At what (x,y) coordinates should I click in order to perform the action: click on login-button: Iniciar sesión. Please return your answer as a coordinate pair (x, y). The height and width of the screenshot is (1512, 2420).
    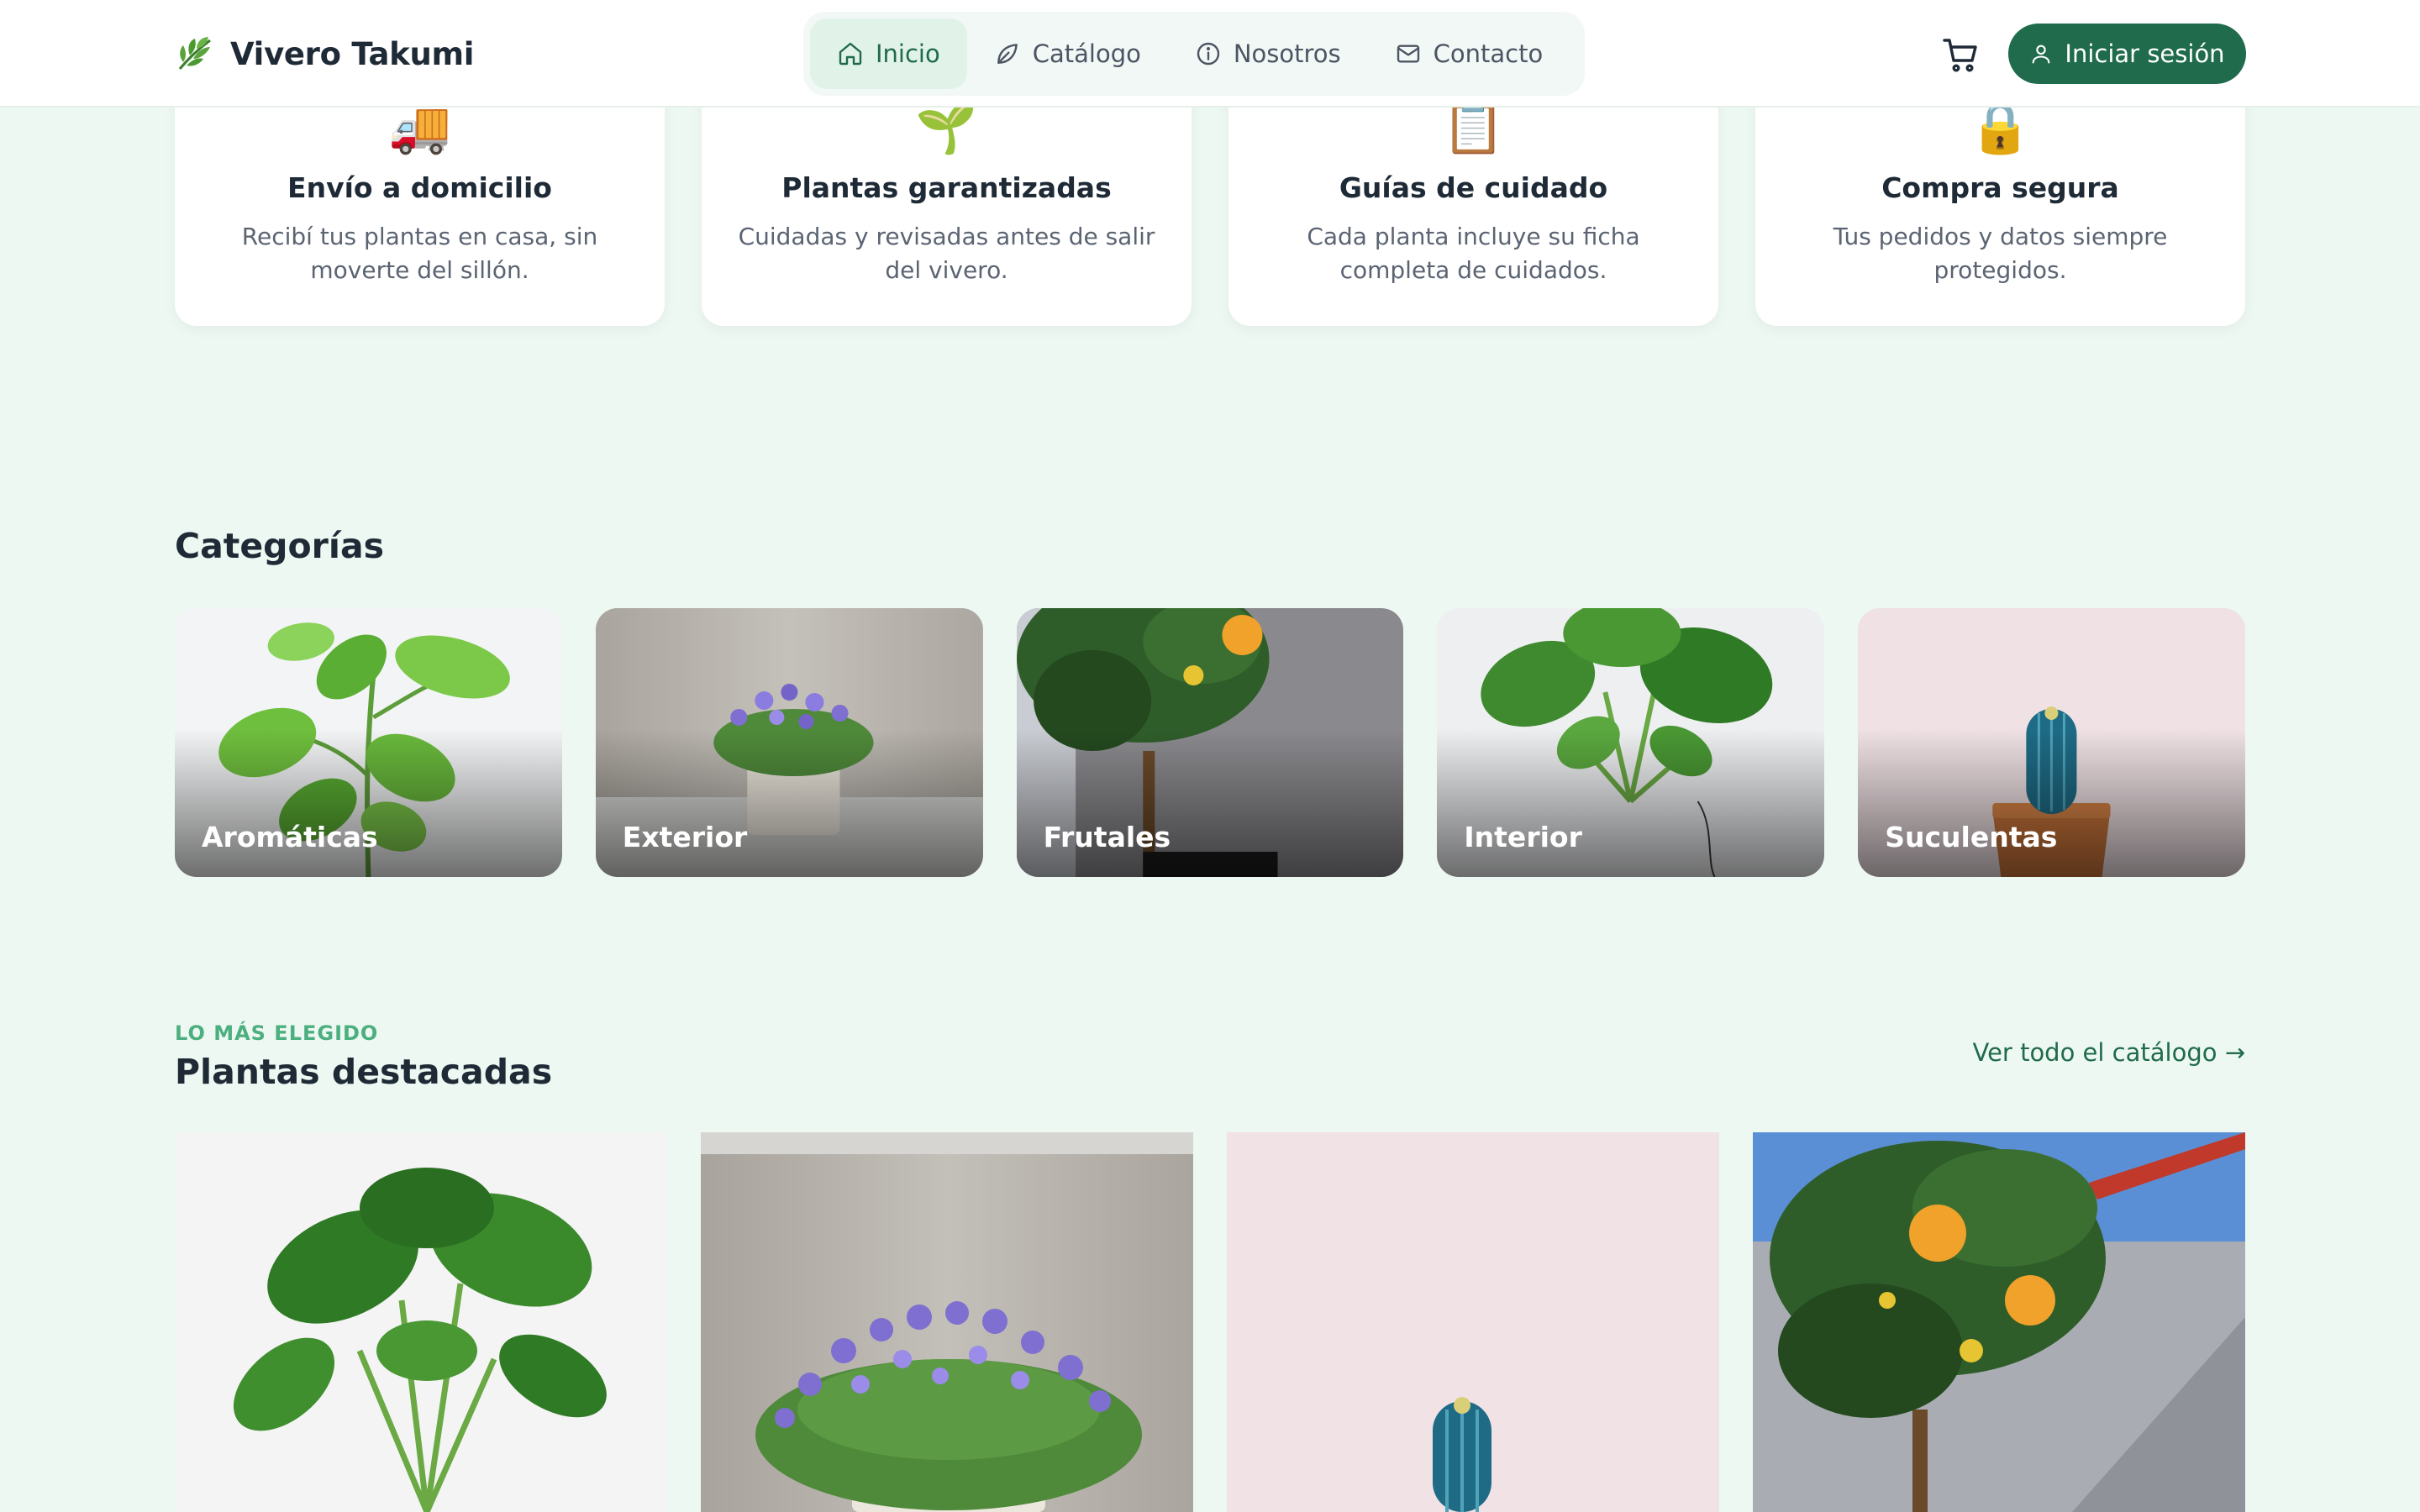
    Looking at the image, I should click on (2127, 54).